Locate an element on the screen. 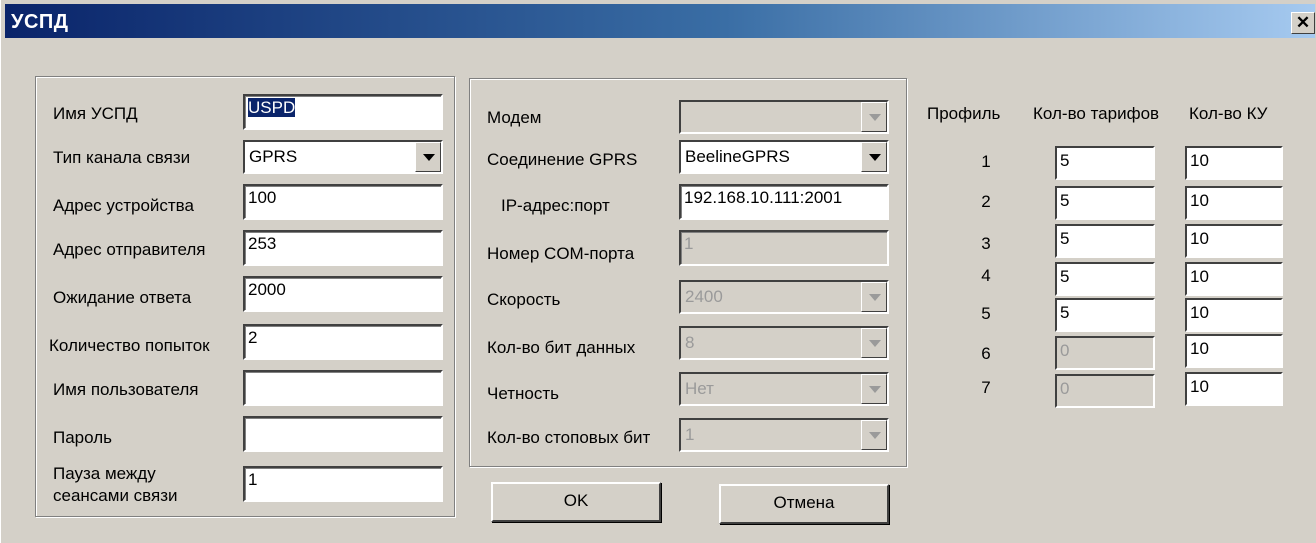 The image size is (1316, 543). username-label: Имя пользователя is located at coordinates (126, 389).